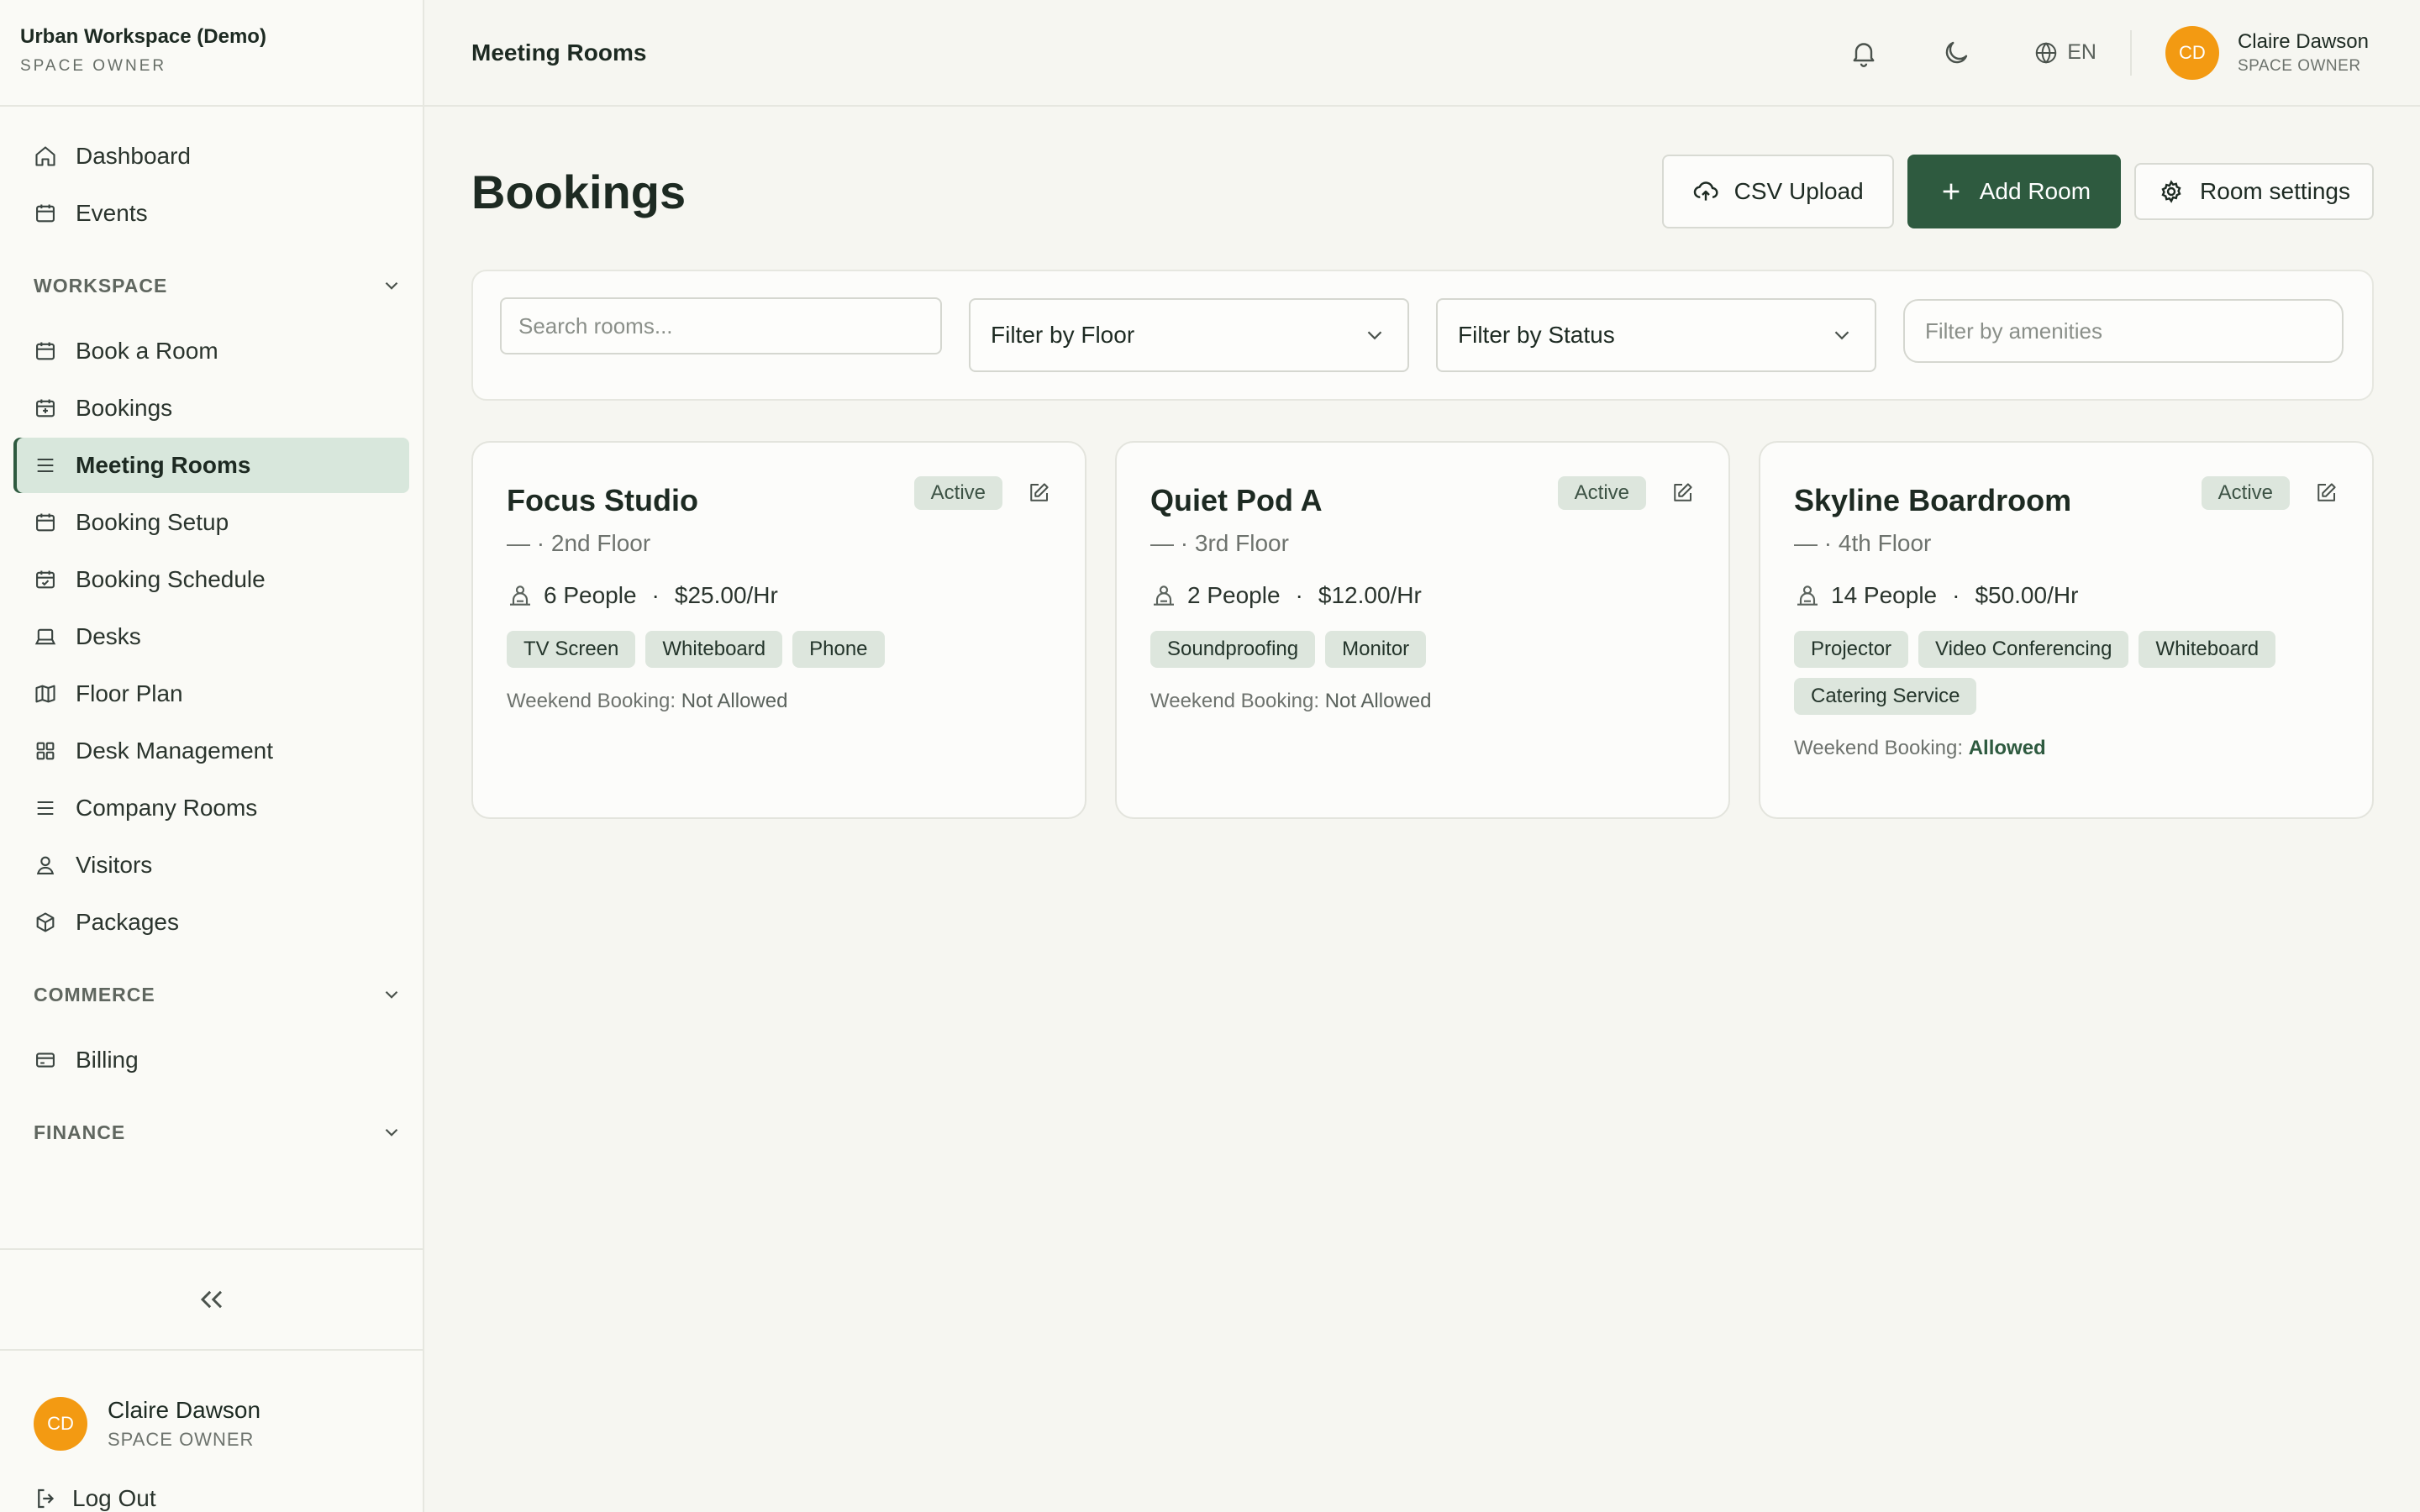 This screenshot has width=2420, height=1512. What do you see at coordinates (211, 156) in the screenshot?
I see `sidebar-item-dashboard: Dashboard` at bounding box center [211, 156].